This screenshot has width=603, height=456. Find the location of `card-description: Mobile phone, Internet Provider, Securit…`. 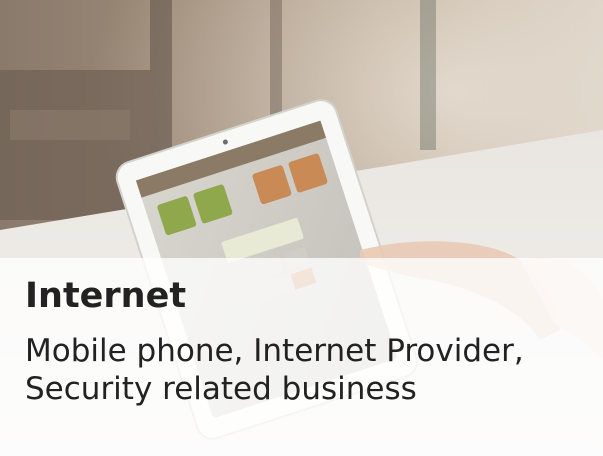

card-description: Mobile phone, Internet Provider, Securit… is located at coordinates (274, 370).